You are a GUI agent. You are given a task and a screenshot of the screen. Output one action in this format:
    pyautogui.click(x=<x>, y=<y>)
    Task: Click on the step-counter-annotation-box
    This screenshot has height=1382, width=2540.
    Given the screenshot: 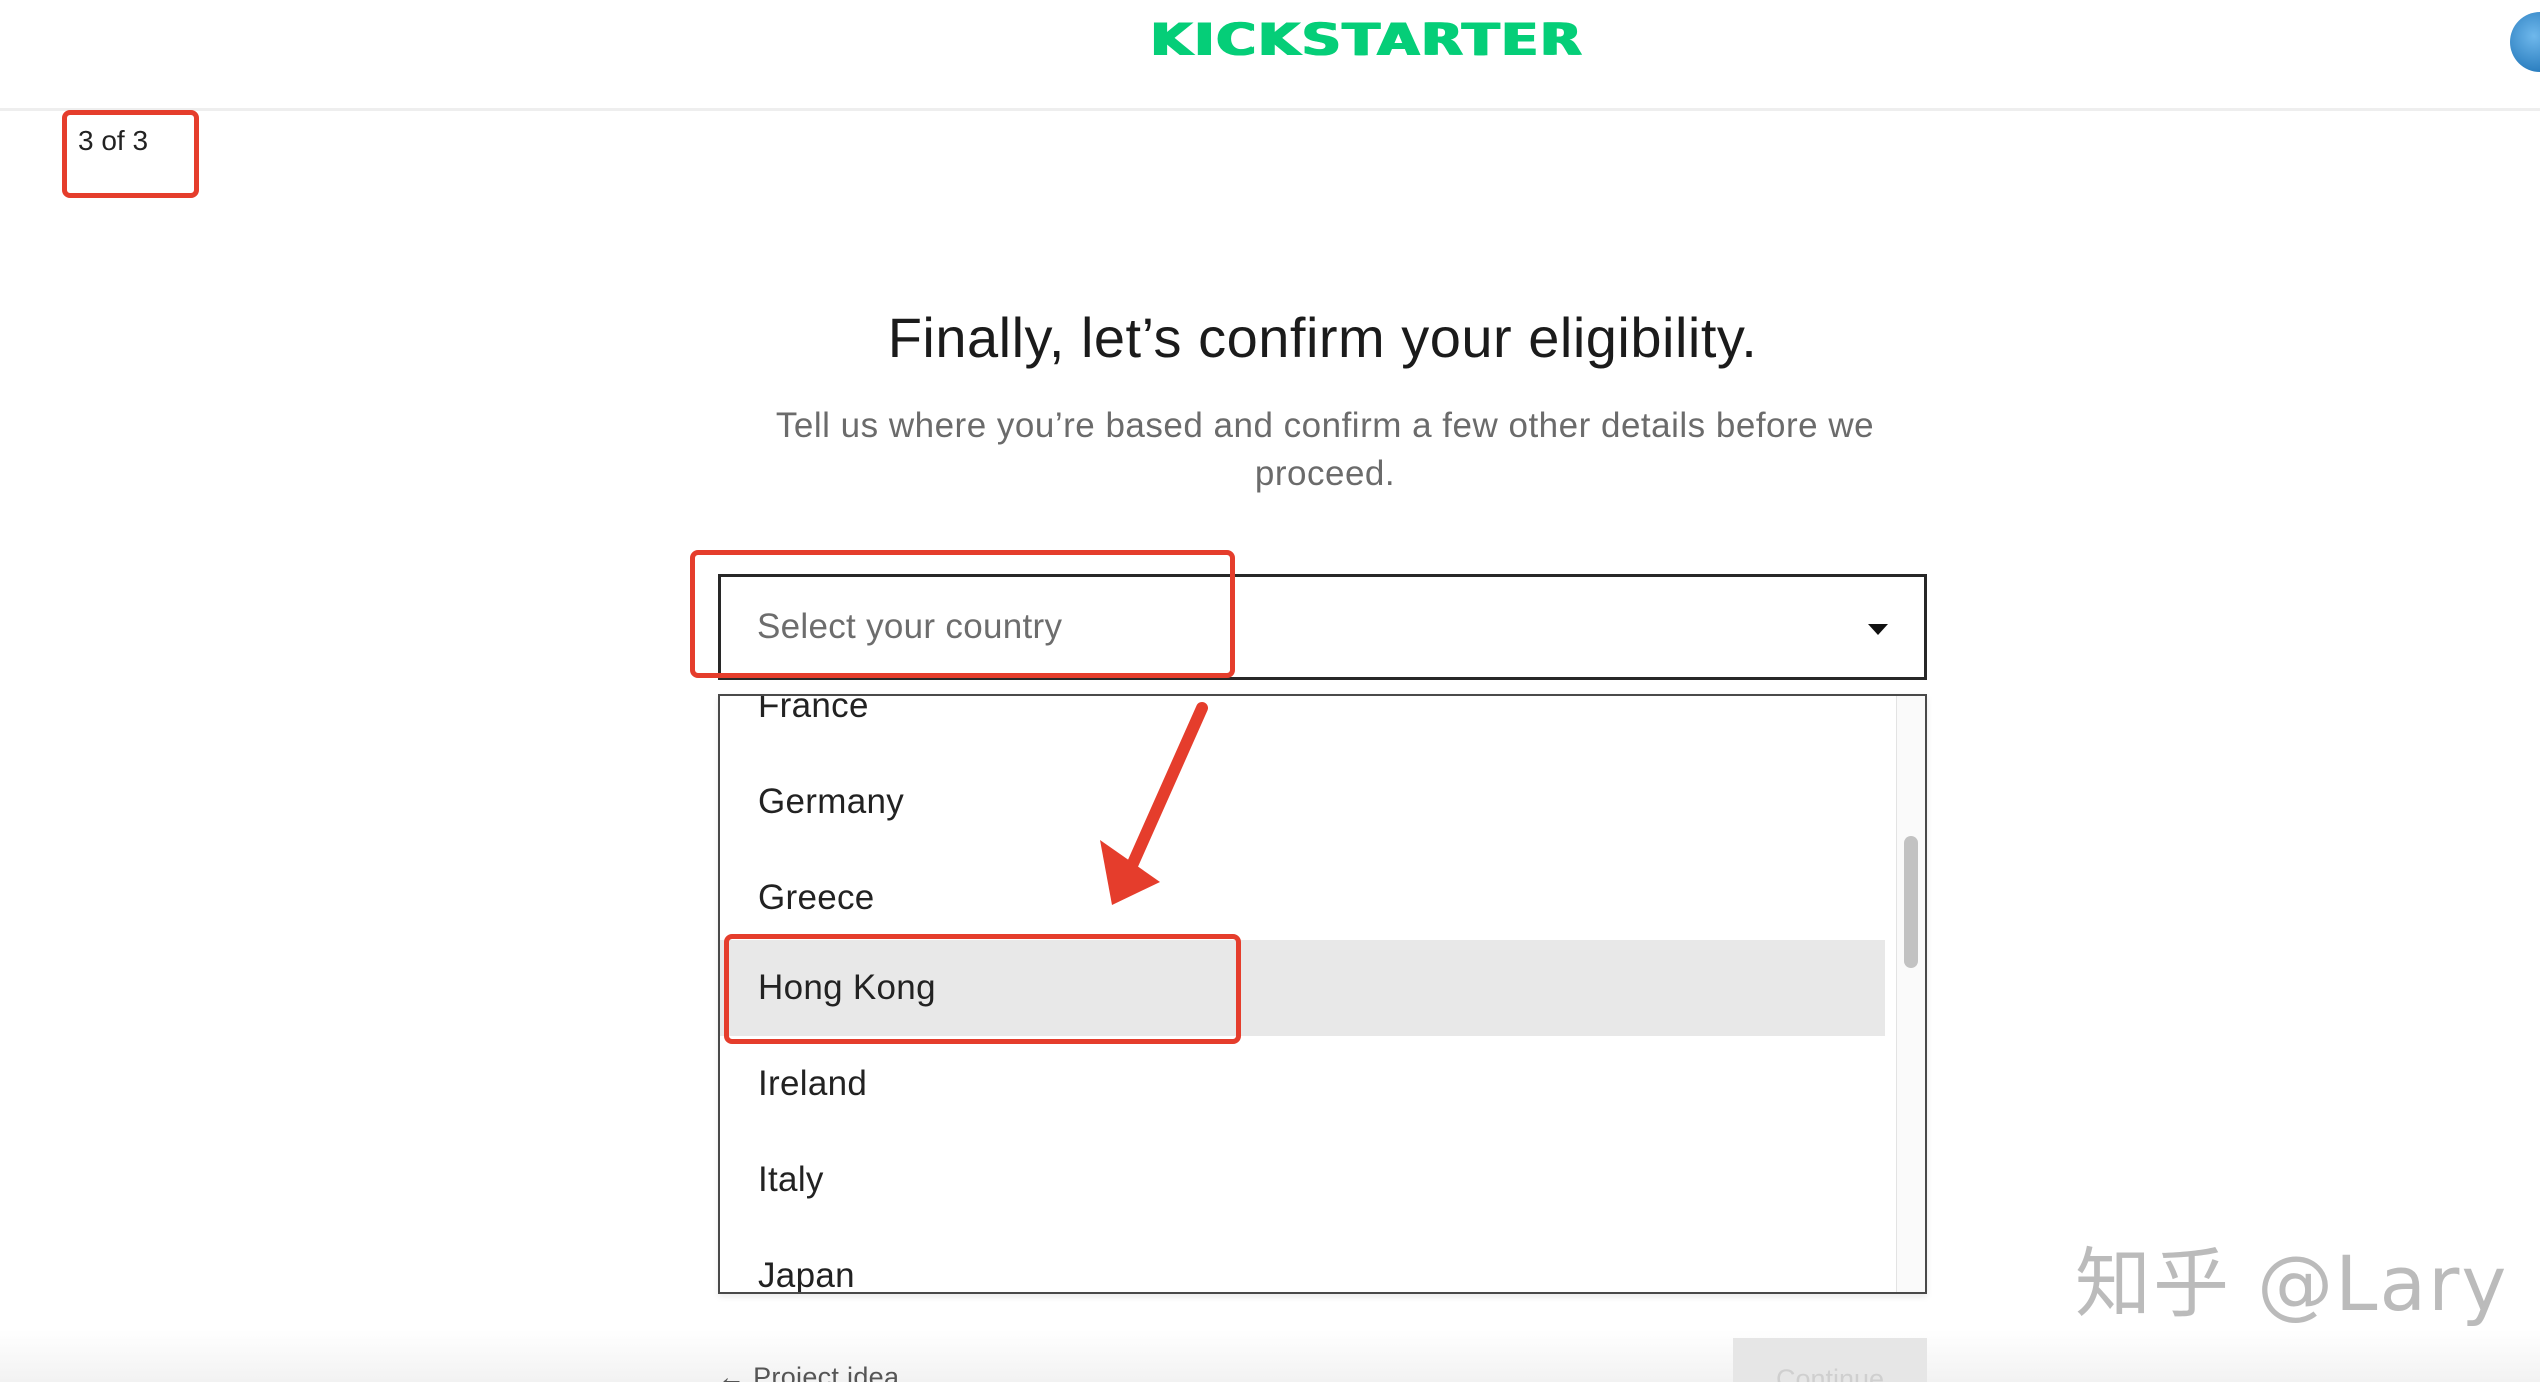 What is the action you would take?
    pyautogui.click(x=130, y=154)
    